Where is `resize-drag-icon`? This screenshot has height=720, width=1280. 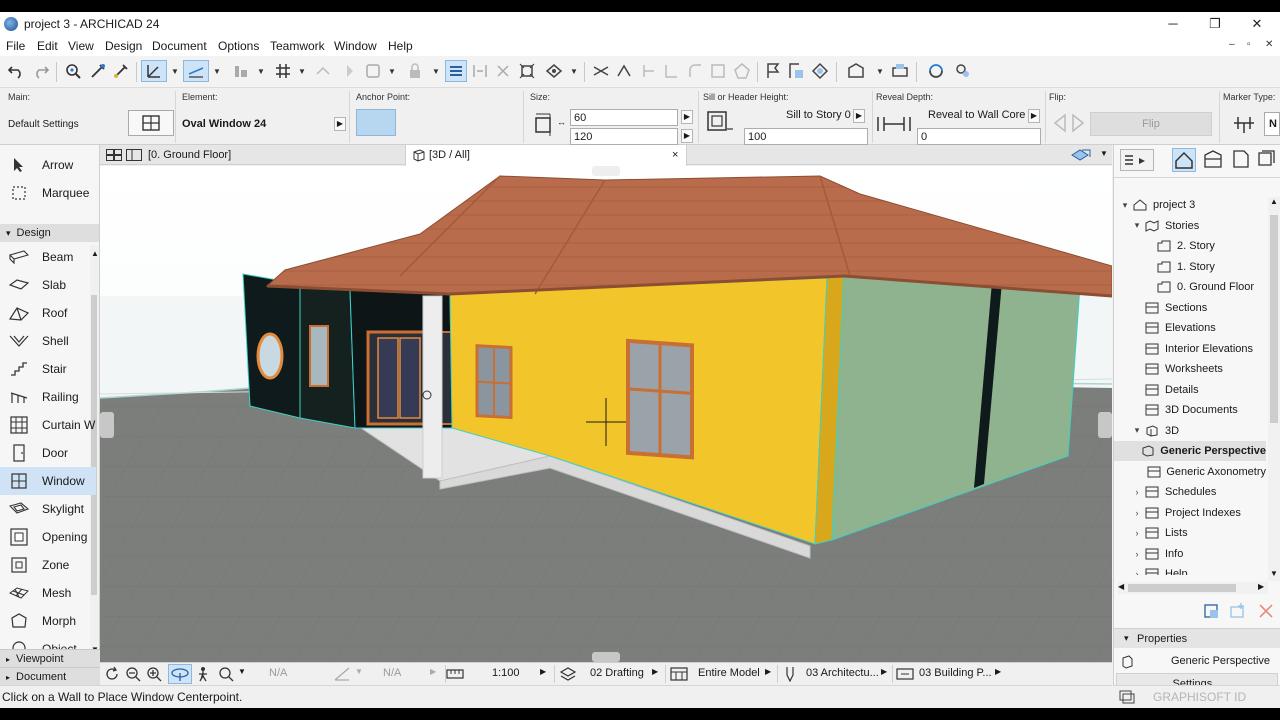
resize-drag-icon is located at coordinates (718, 71).